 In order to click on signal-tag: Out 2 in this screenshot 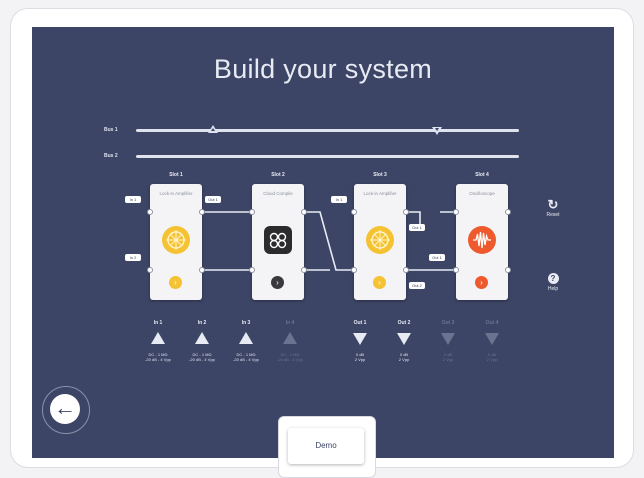, I will do `click(417, 285)`.